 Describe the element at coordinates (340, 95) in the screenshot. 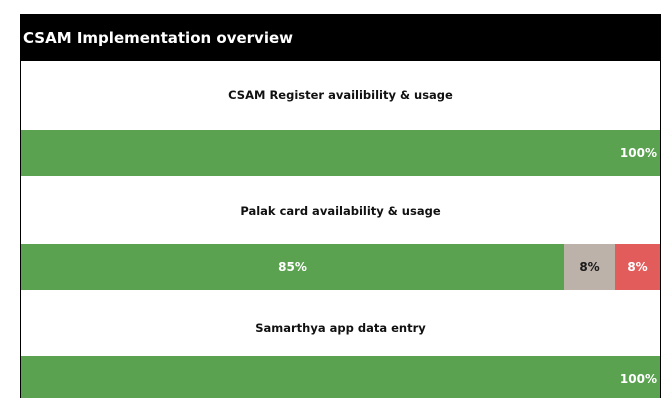

I see `category-label-0: CSAM Register availibility & usage` at that location.